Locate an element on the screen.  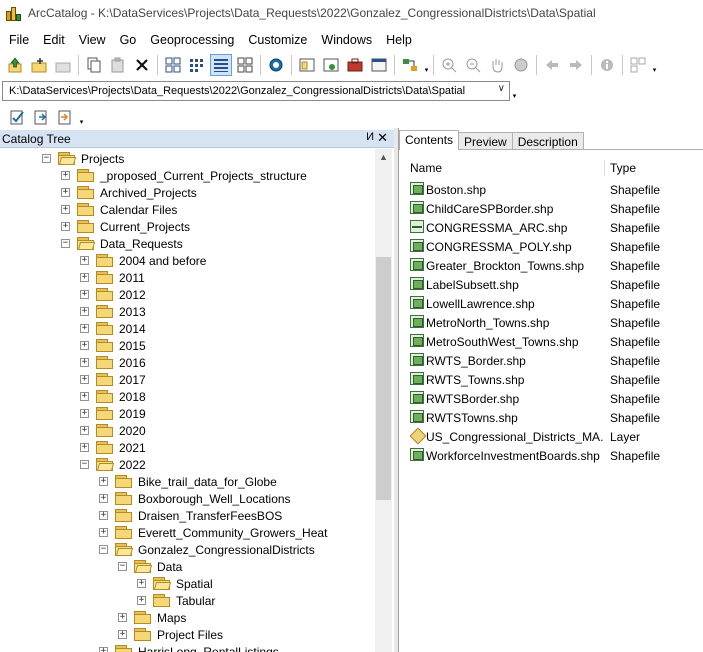
list-item: RWTSTowns.shp Shapefile is located at coordinates (551, 417).